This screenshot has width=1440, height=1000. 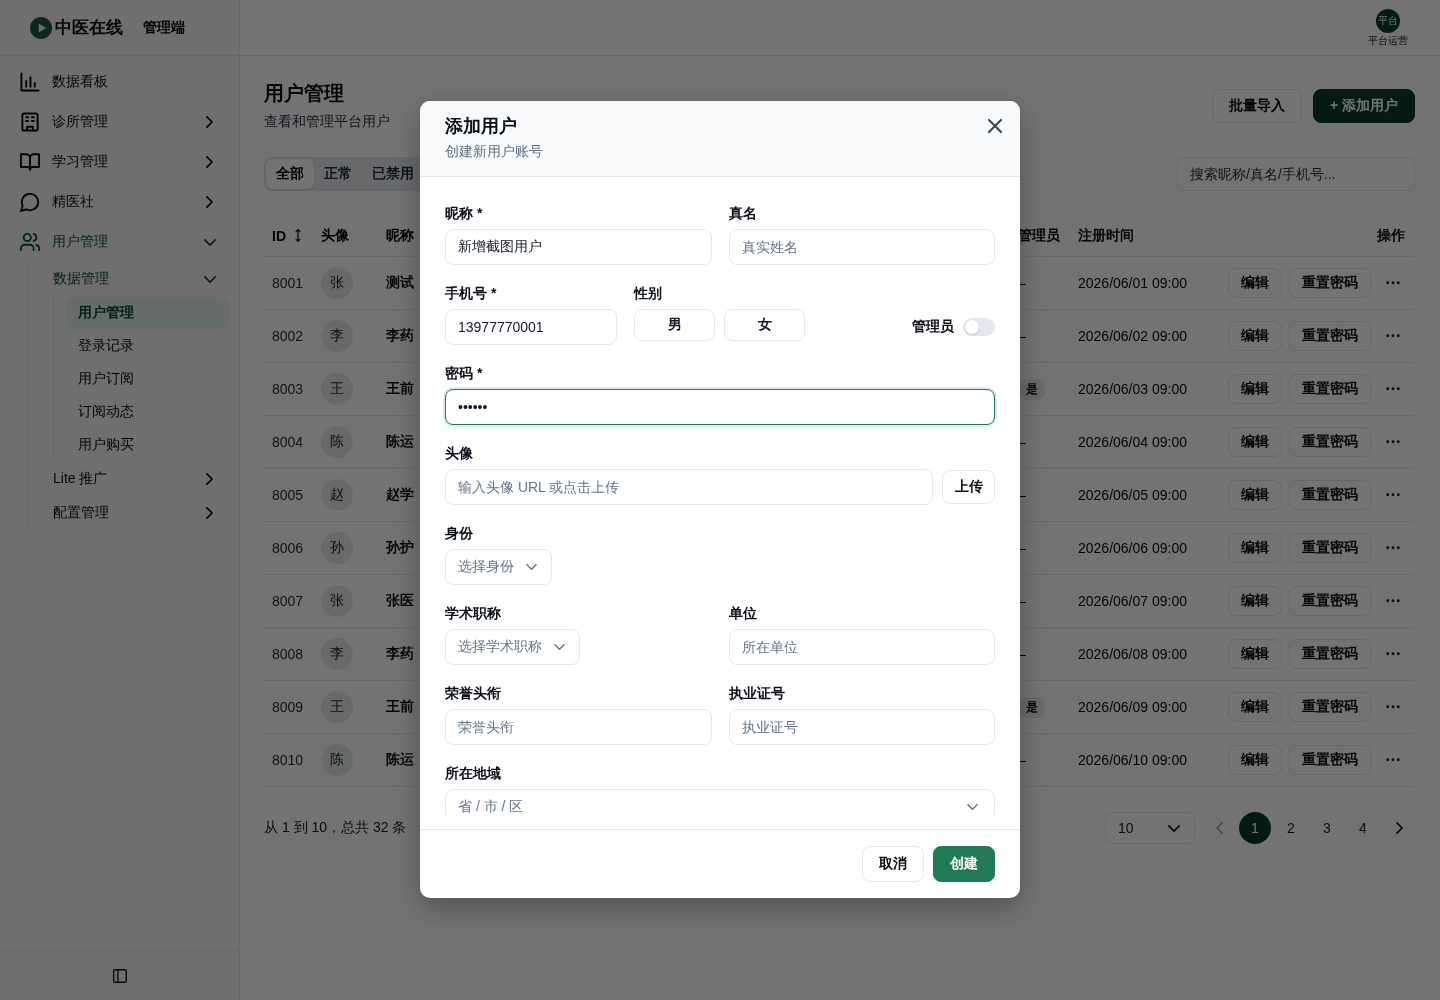 I want to click on registration-time: 2026/06/05 09:00, so click(x=1132, y=495).